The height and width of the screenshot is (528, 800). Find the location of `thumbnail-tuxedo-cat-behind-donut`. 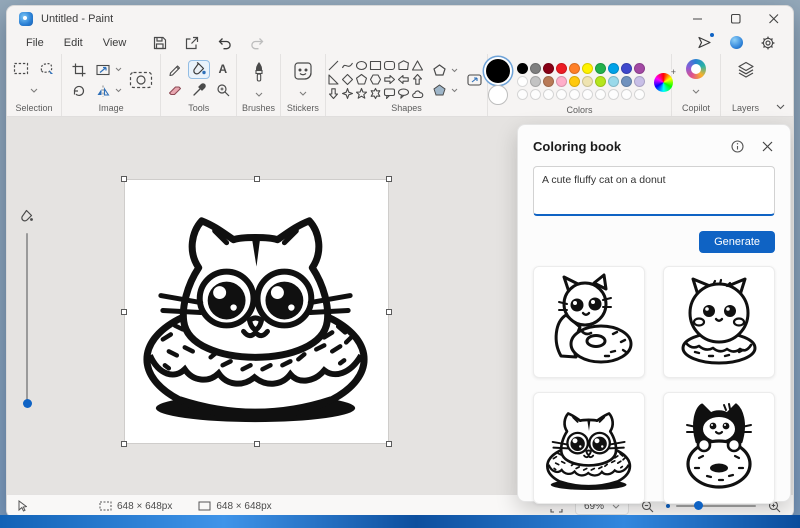

thumbnail-tuxedo-cat-behind-donut is located at coordinates (719, 448).